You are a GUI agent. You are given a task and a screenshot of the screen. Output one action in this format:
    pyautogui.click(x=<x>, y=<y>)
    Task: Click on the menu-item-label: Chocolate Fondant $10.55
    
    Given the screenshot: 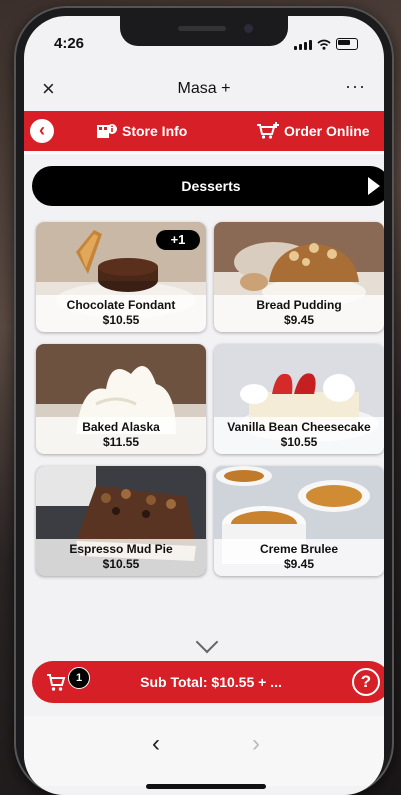 What is the action you would take?
    pyautogui.click(x=121, y=313)
    